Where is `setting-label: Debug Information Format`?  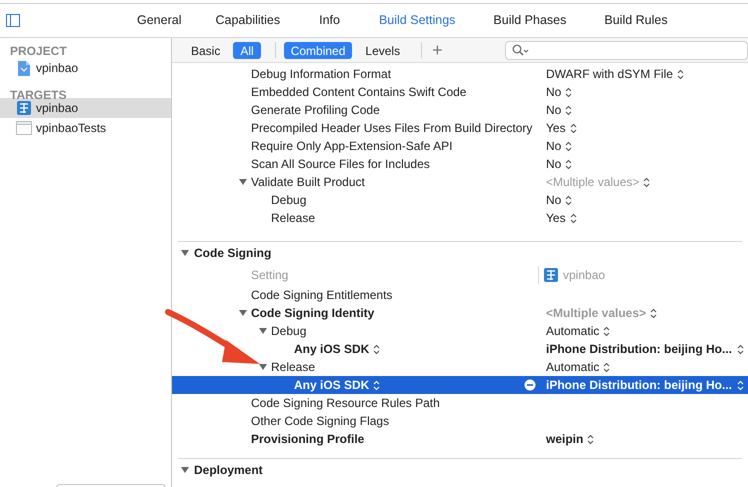 setting-label: Debug Information Format is located at coordinates (321, 74).